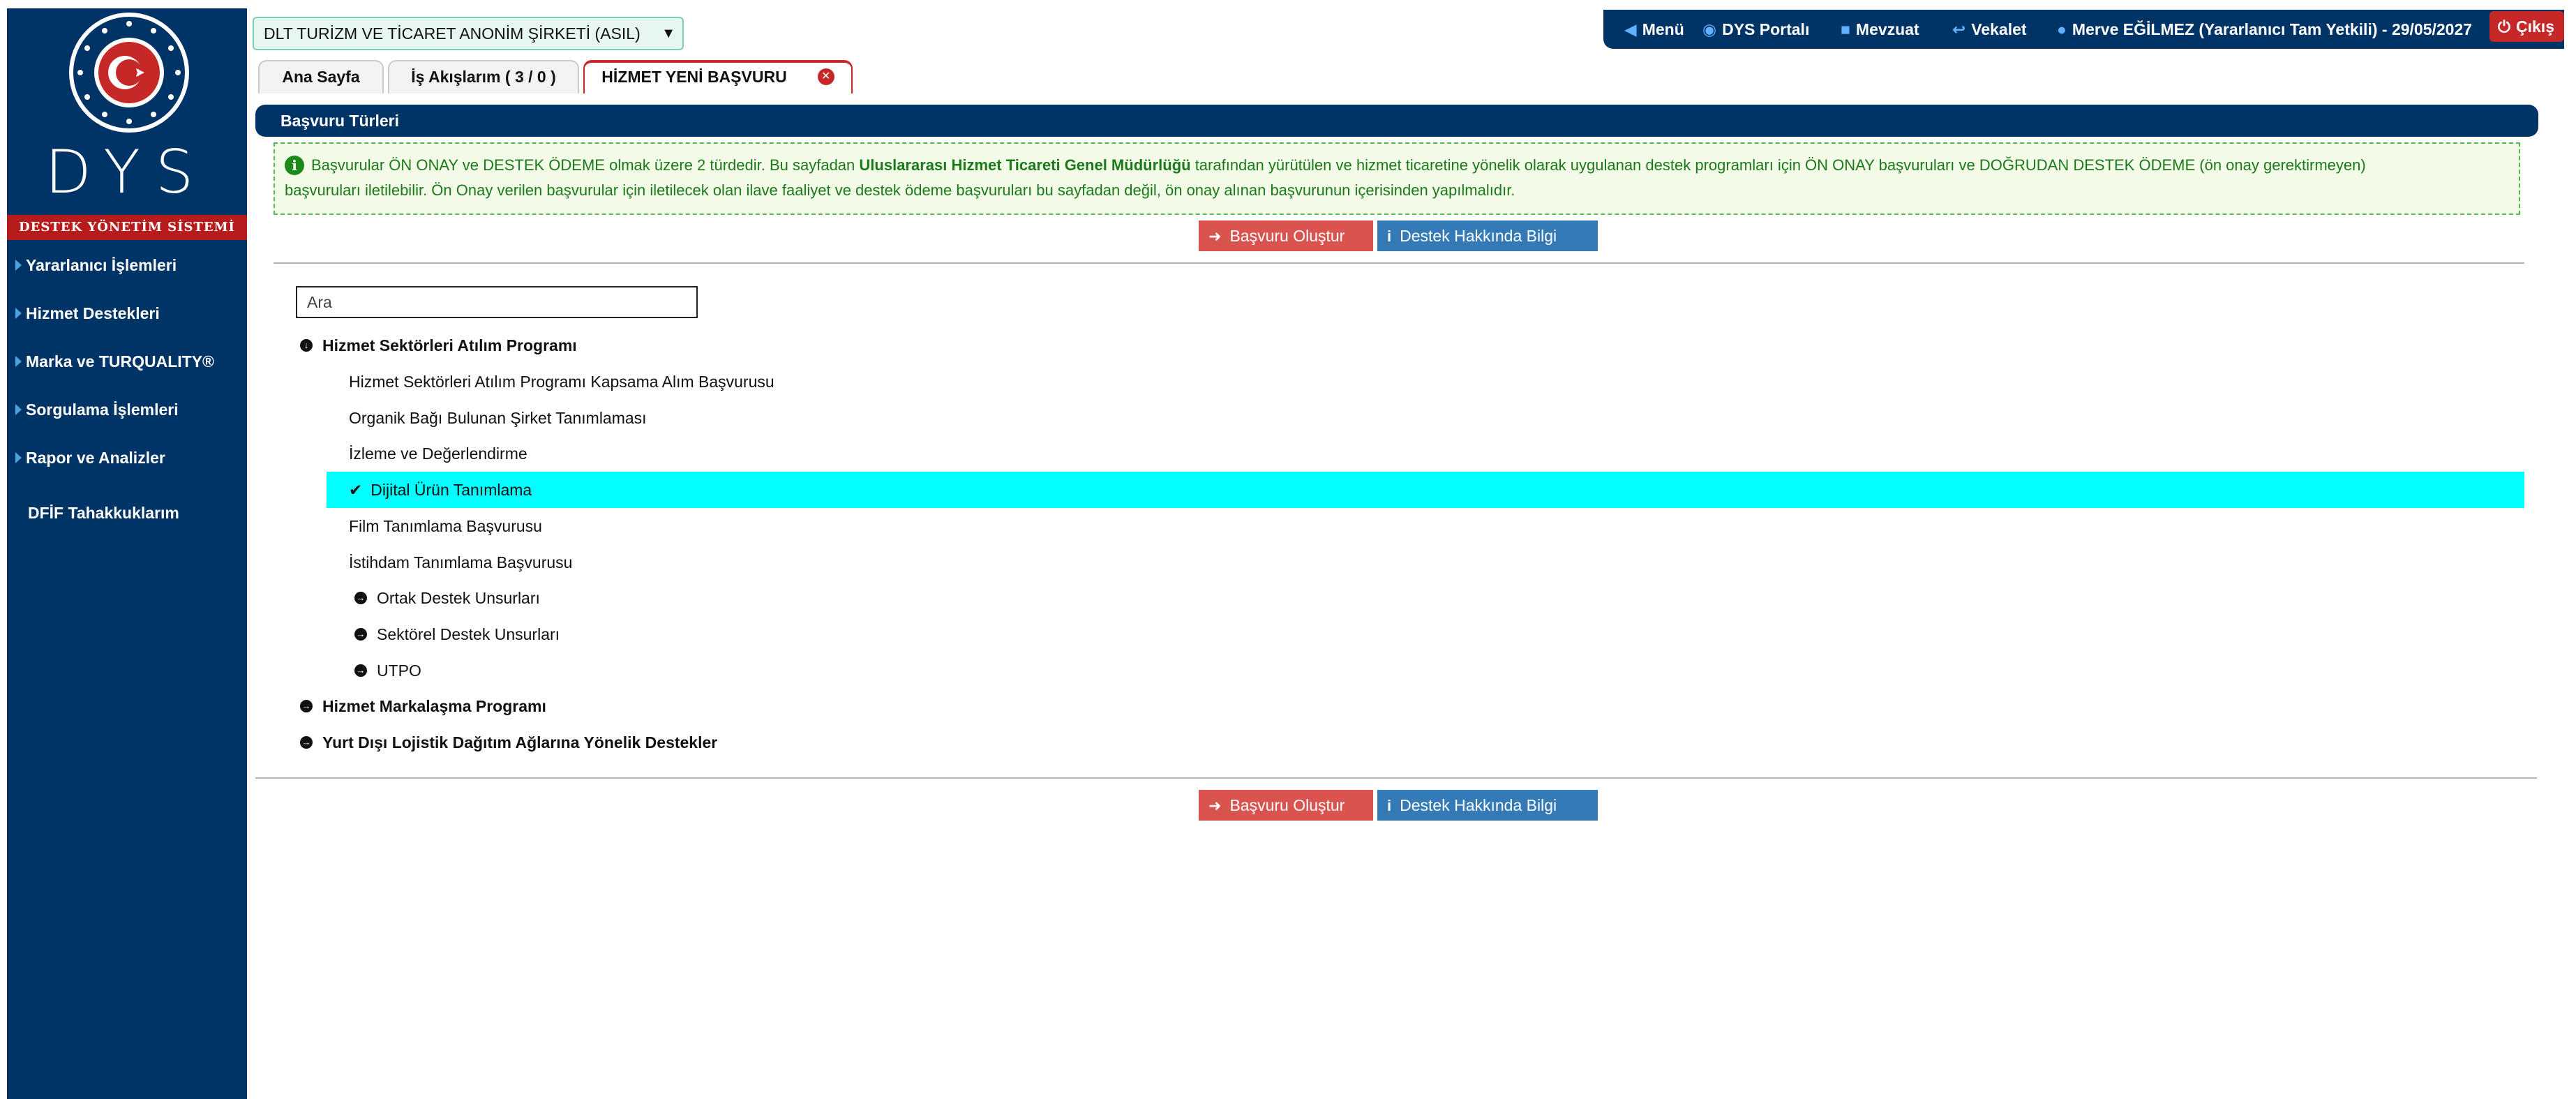 This screenshot has height=1099, width=2576. I want to click on tree-label: UTPO, so click(399, 670).